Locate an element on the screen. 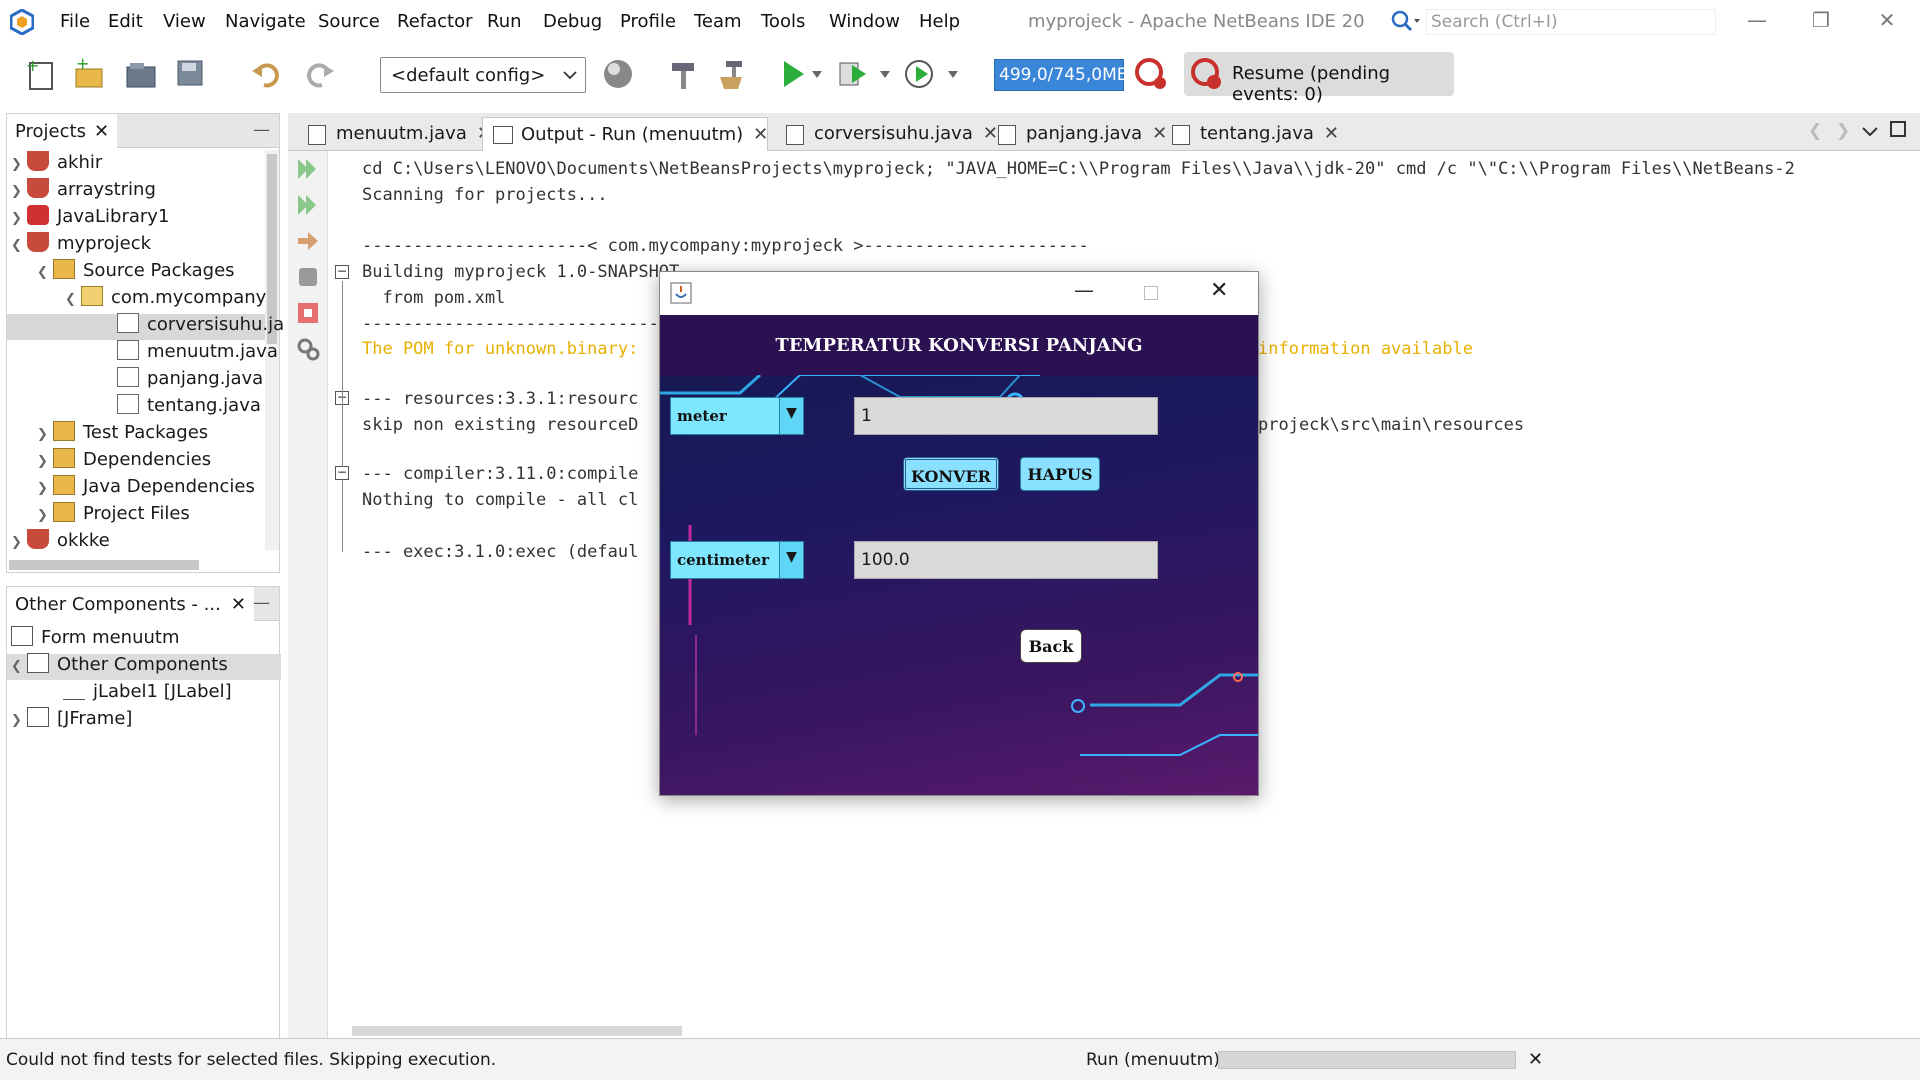 The height and width of the screenshot is (1080, 1920). label-icon is located at coordinates (74, 690).